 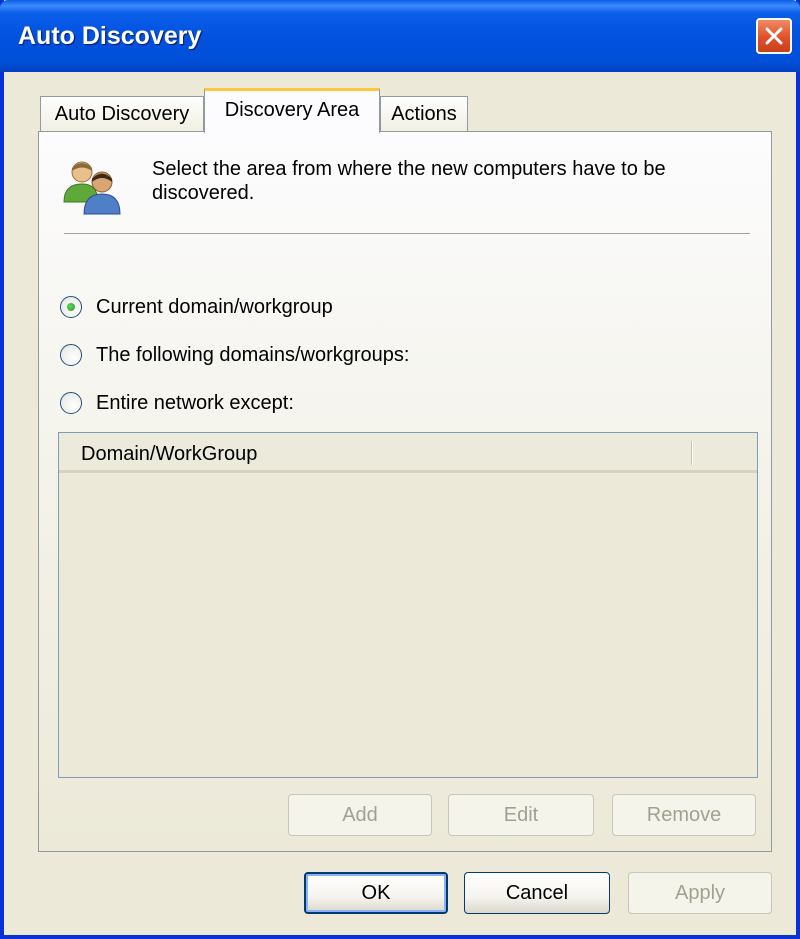 I want to click on close-icon, so click(x=774, y=36).